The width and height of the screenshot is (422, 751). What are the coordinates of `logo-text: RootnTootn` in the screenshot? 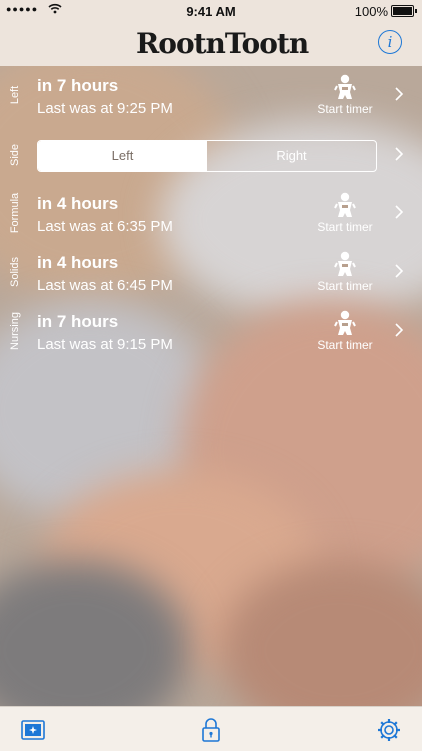 It's located at (222, 43).